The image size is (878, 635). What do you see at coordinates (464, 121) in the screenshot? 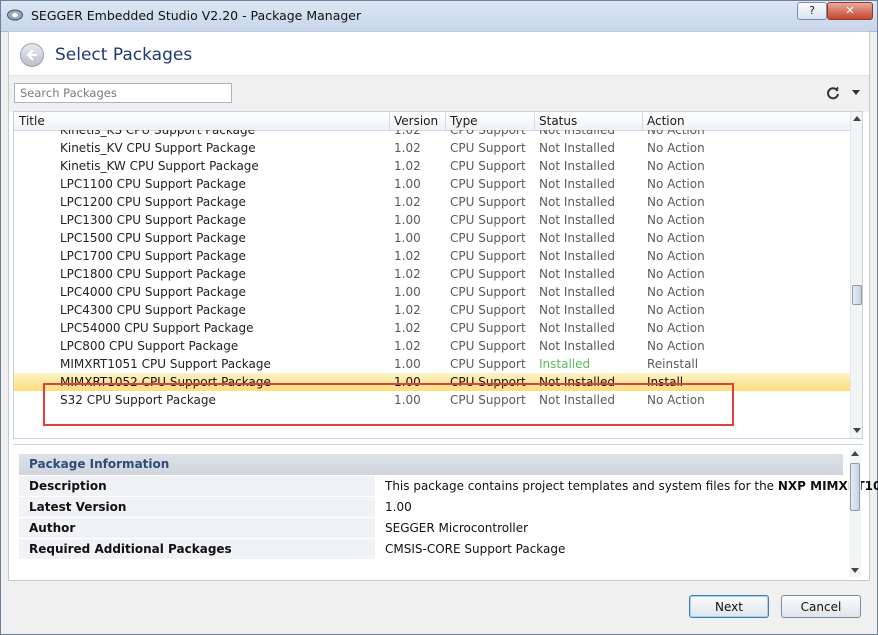
I see `column-header-type: Type` at bounding box center [464, 121].